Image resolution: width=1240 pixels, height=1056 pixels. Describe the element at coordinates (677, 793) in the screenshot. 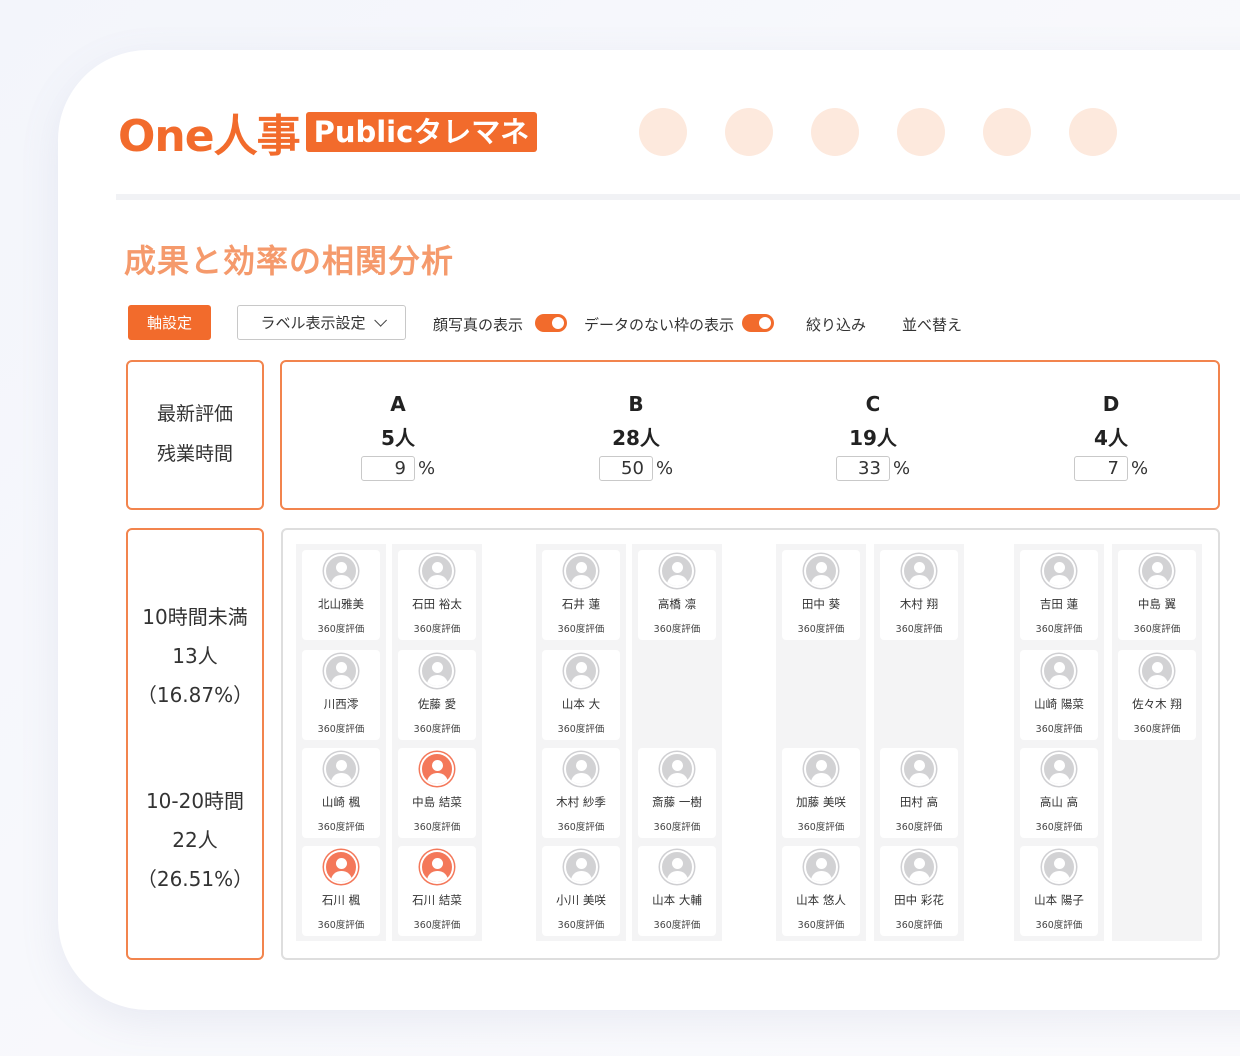

I see `employee-card: 斎藤 一樹 360度評価` at that location.